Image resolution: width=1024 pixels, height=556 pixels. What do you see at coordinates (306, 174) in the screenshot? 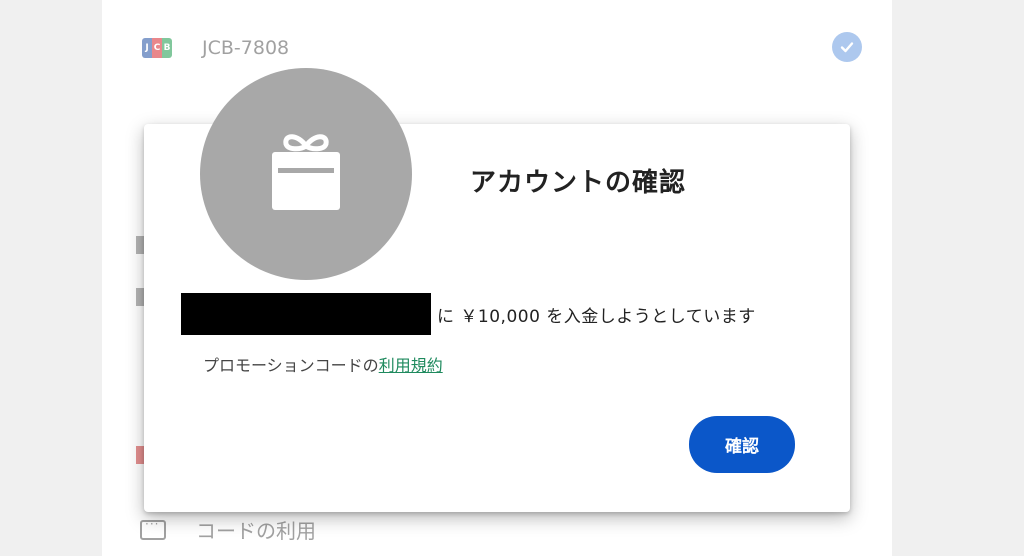
I see `gift-icon` at bounding box center [306, 174].